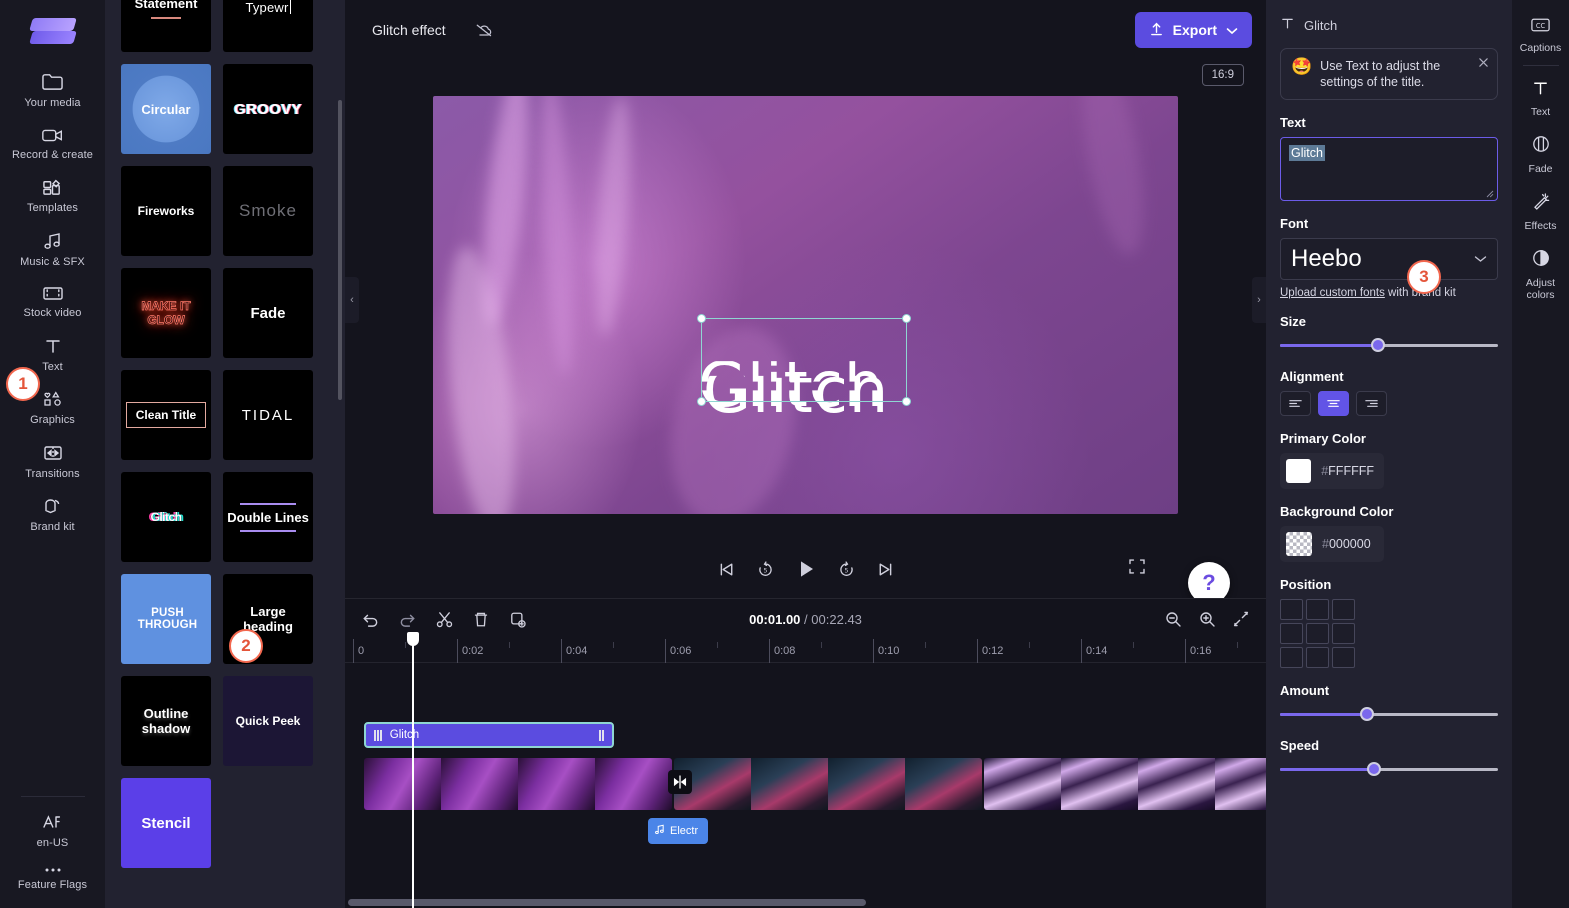 This screenshot has height=908, width=1569. What do you see at coordinates (1540, 153) in the screenshot?
I see `right-rail-item-fade: Fade` at bounding box center [1540, 153].